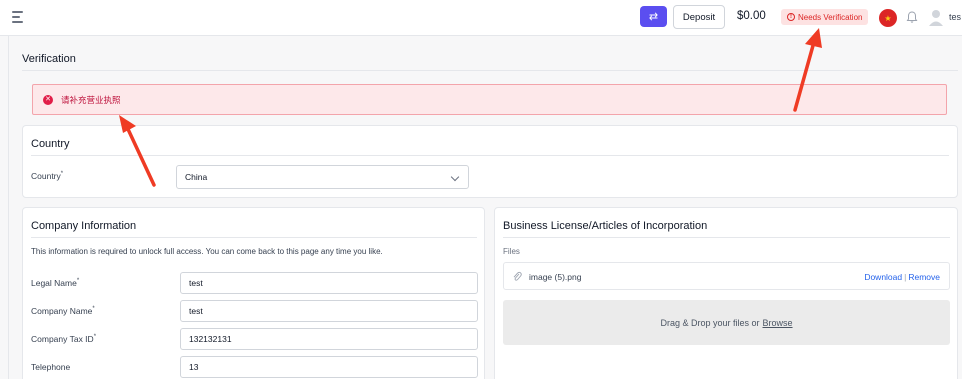 Image resolution: width=962 pixels, height=379 pixels. Describe the element at coordinates (830, 17) in the screenshot. I see `needs-verification-label: Needs Verification` at that location.